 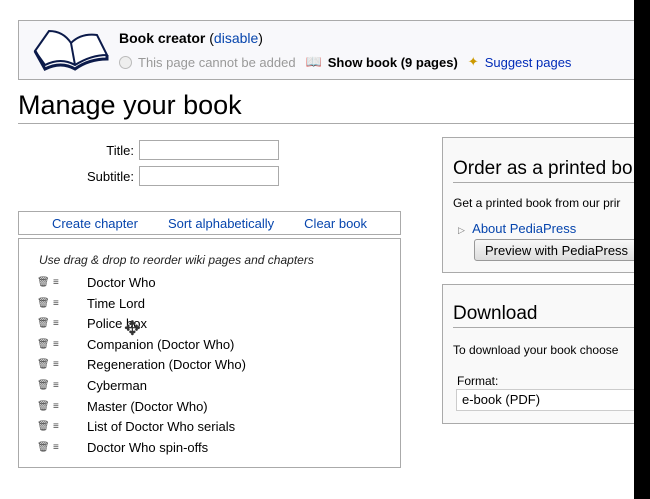 What do you see at coordinates (71, 50) in the screenshot?
I see `open-book-icon` at bounding box center [71, 50].